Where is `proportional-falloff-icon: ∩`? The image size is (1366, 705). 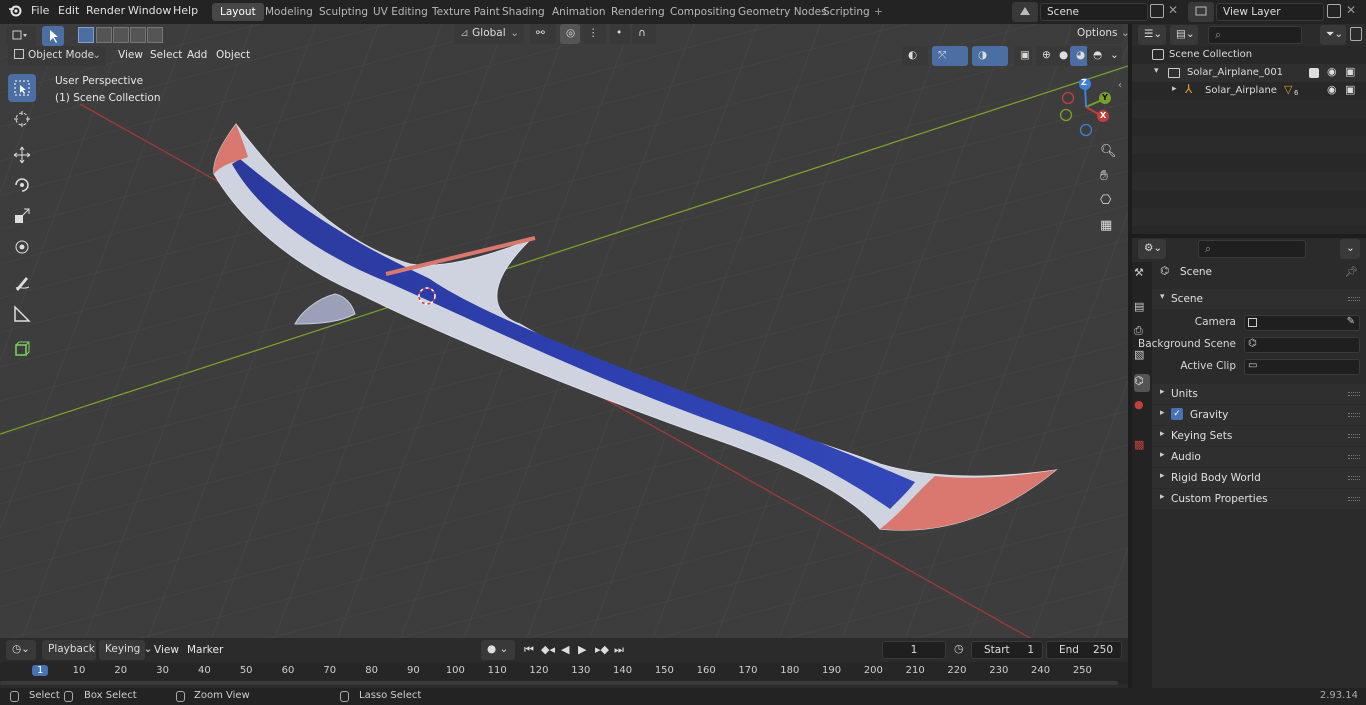
proportional-falloff-icon: ∩ is located at coordinates (644, 34).